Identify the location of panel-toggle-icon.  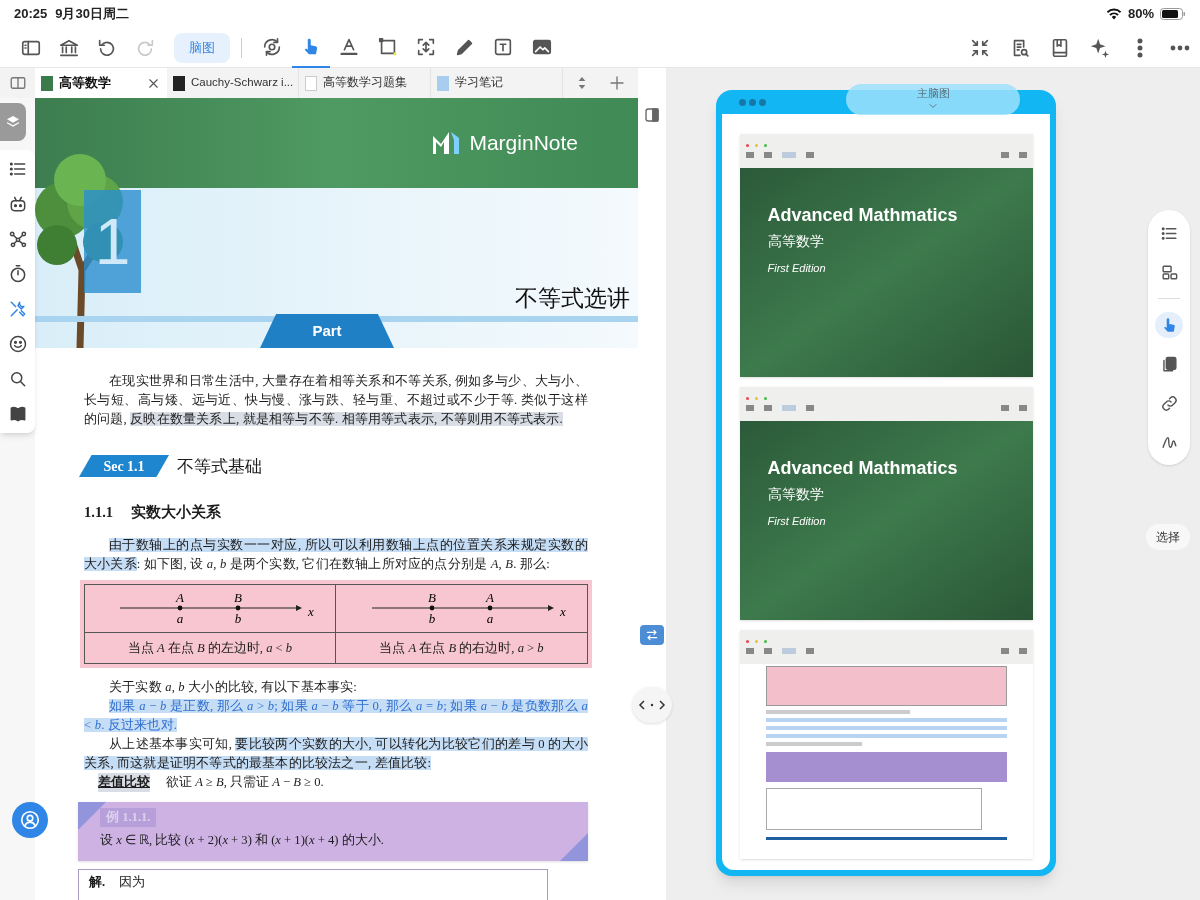
(652, 115).